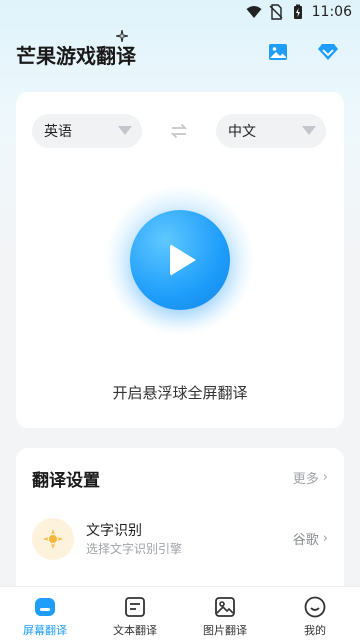 The width and height of the screenshot is (360, 640). Describe the element at coordinates (180, 51) in the screenshot. I see `app-header: 芒果游戏翻译` at that location.